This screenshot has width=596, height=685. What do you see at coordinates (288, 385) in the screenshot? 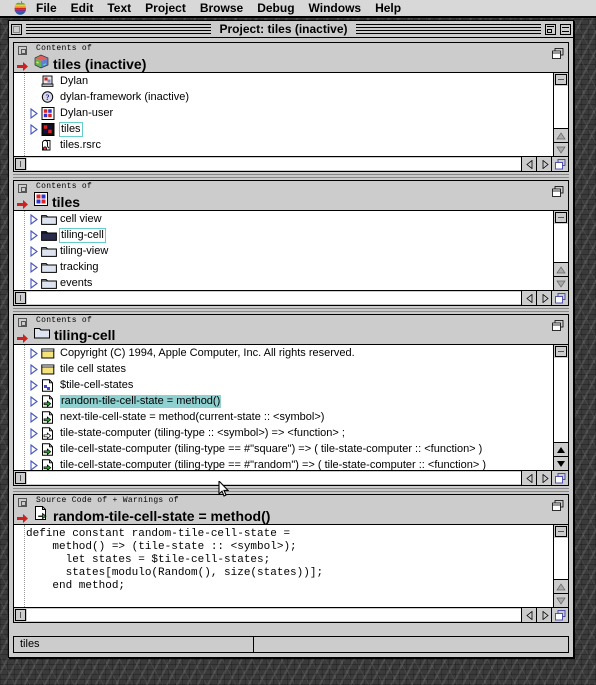
I see `list-item: $tile-cell-states` at bounding box center [288, 385].